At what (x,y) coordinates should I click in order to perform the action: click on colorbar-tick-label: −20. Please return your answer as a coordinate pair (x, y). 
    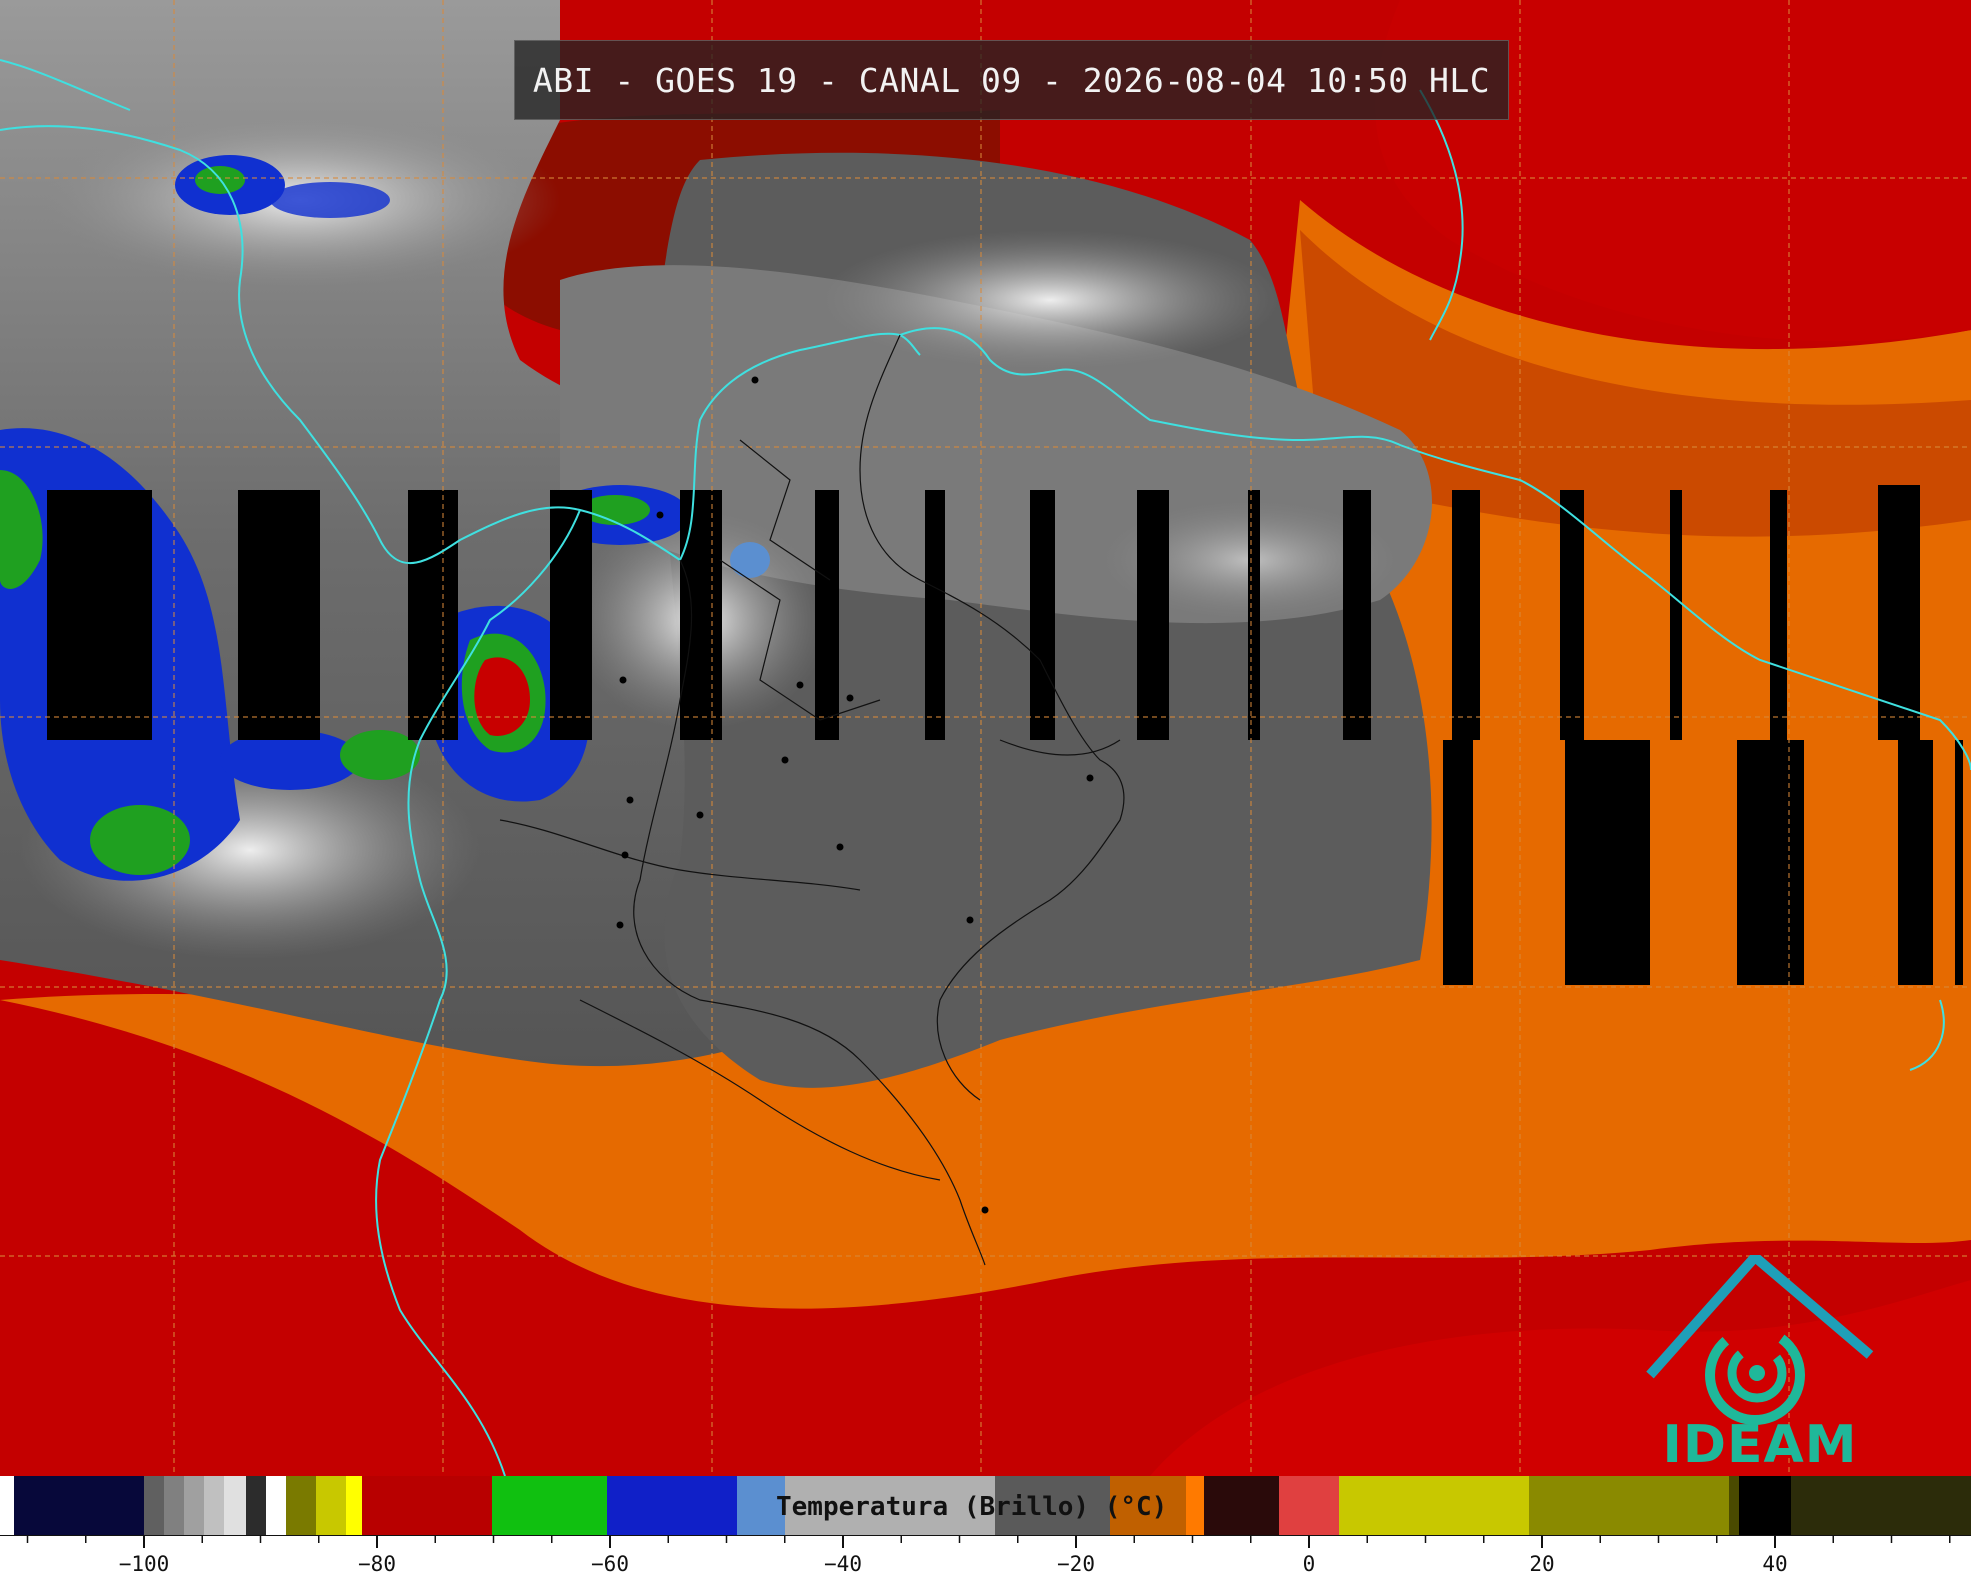
    Looking at the image, I should click on (1076, 1564).